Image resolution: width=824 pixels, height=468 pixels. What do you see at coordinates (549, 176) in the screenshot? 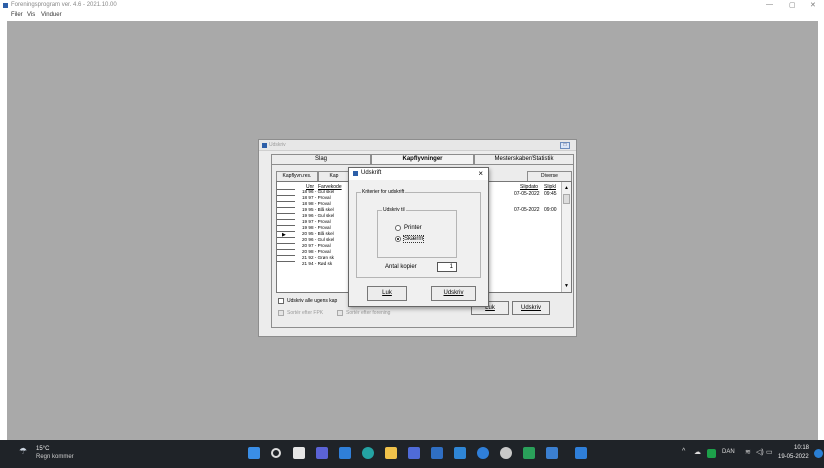
I see `subtab-diverse: Diverse` at bounding box center [549, 176].